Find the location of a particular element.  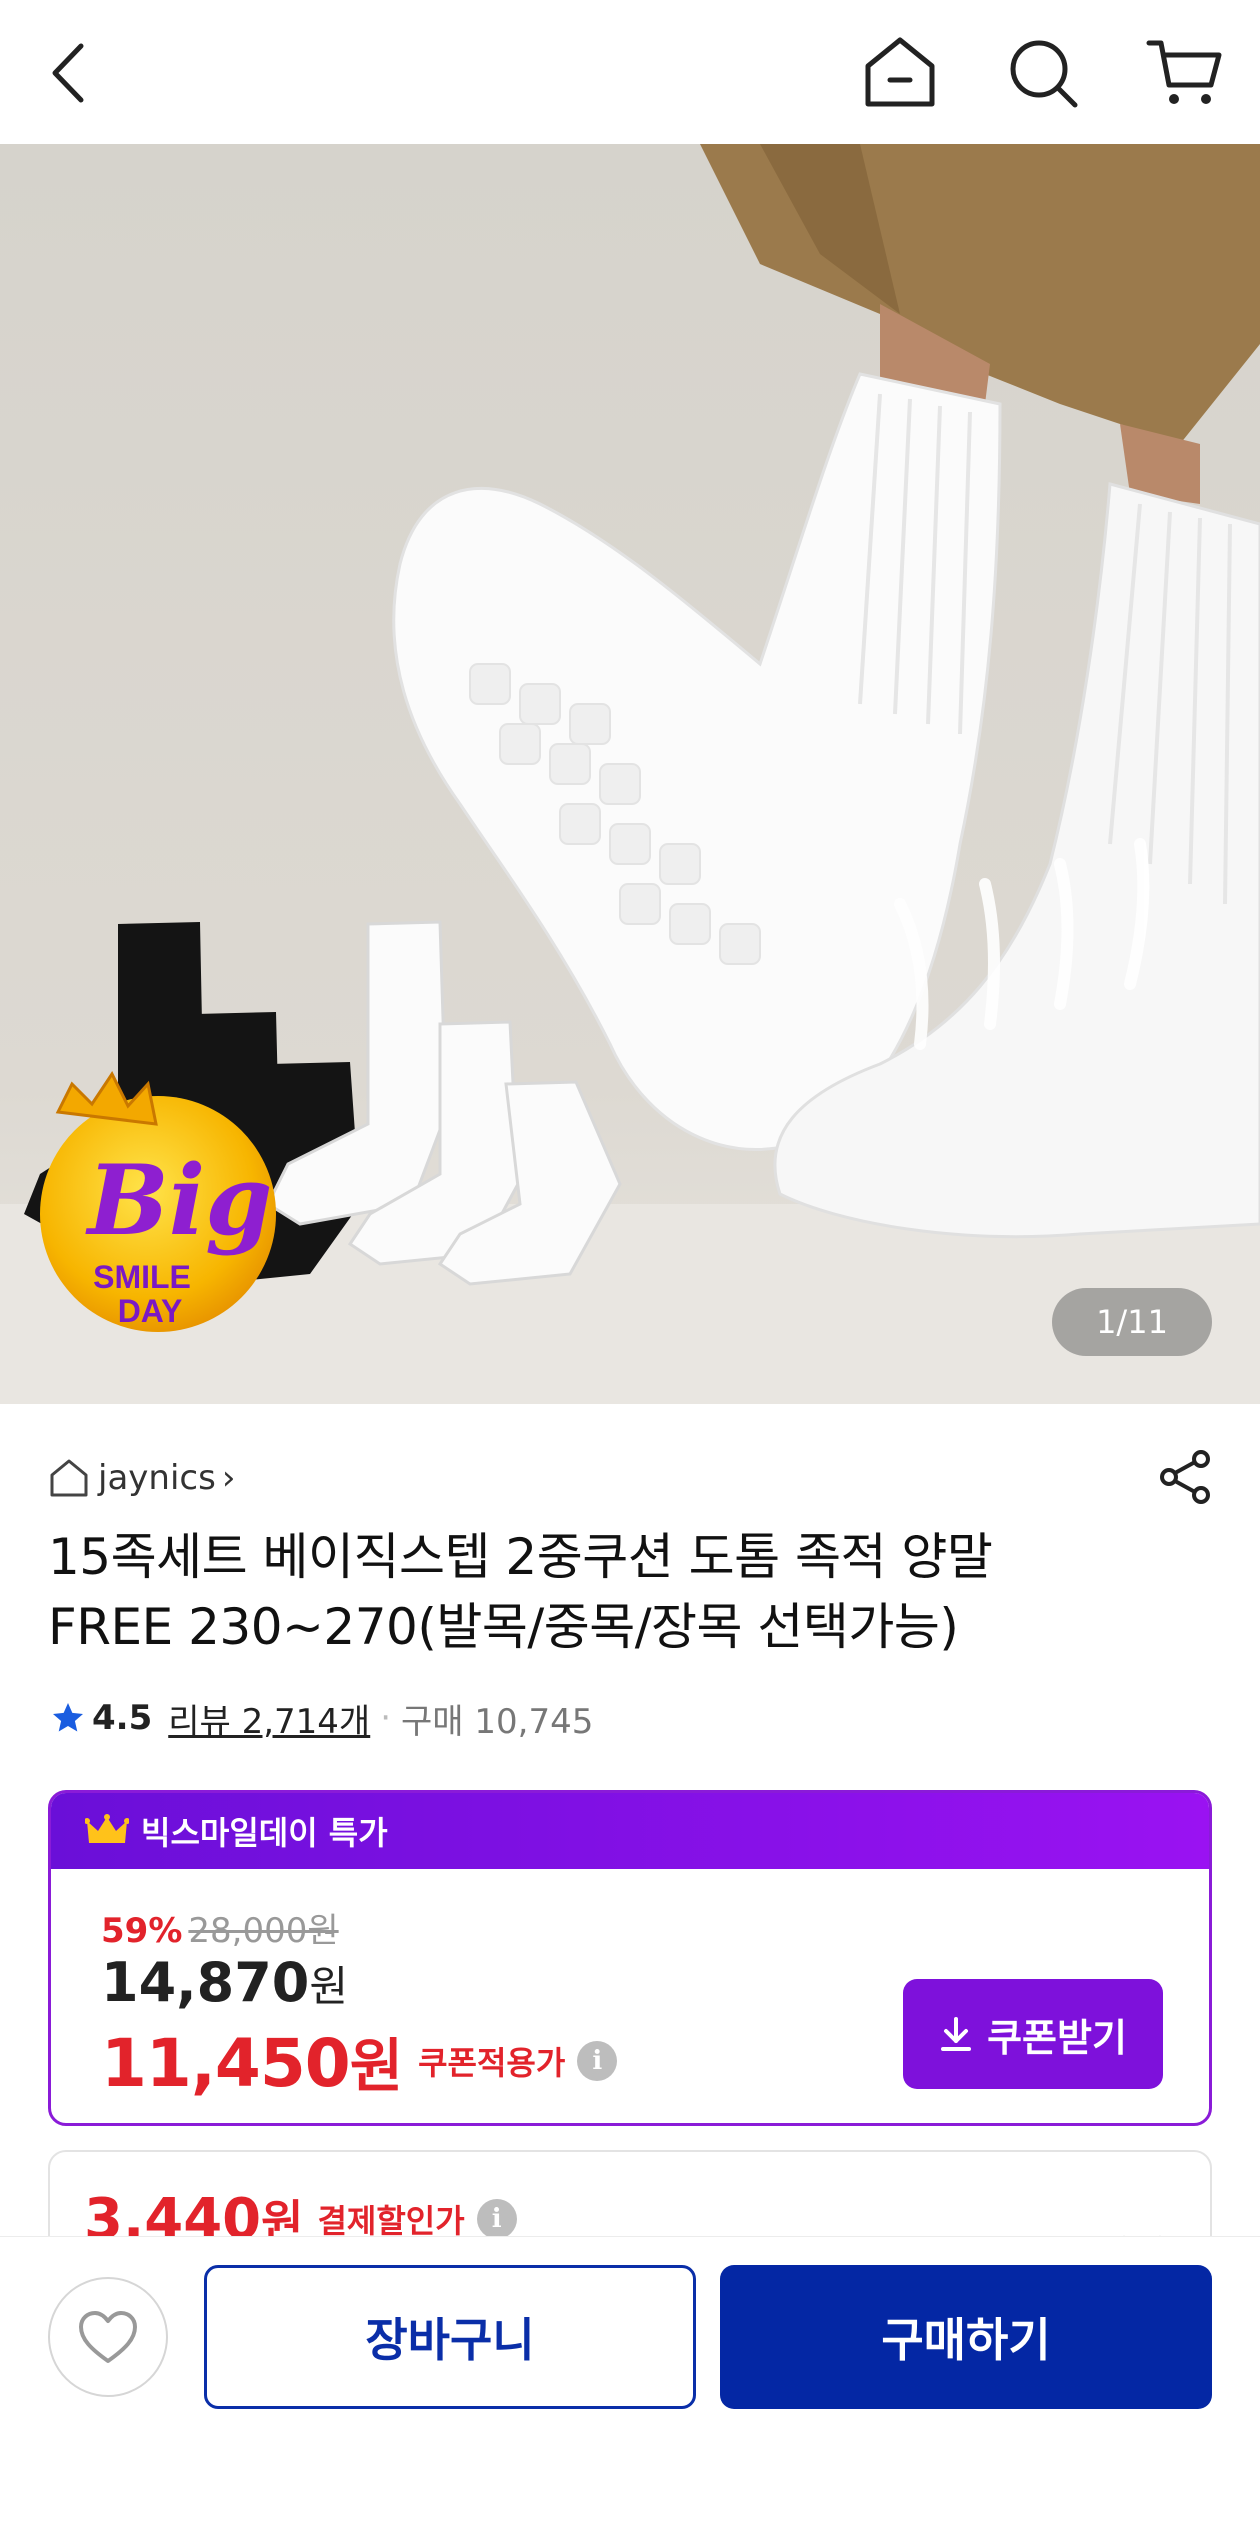

original-price: 28,000원 is located at coordinates (263, 1931).